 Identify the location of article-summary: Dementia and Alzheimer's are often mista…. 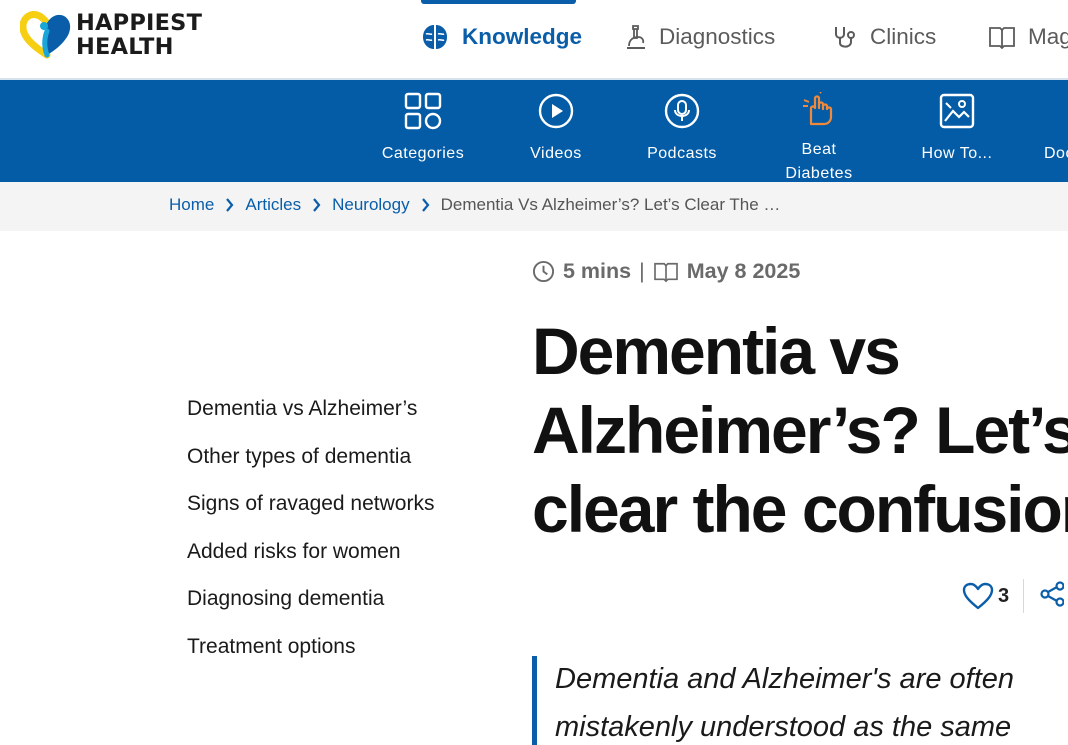
(800, 700).